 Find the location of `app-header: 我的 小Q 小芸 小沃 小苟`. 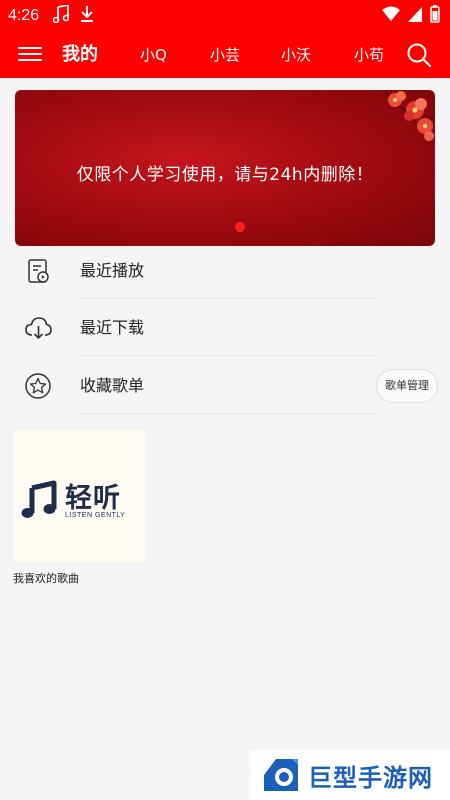

app-header: 我的 小Q 小芸 小沃 小苟 is located at coordinates (225, 55).